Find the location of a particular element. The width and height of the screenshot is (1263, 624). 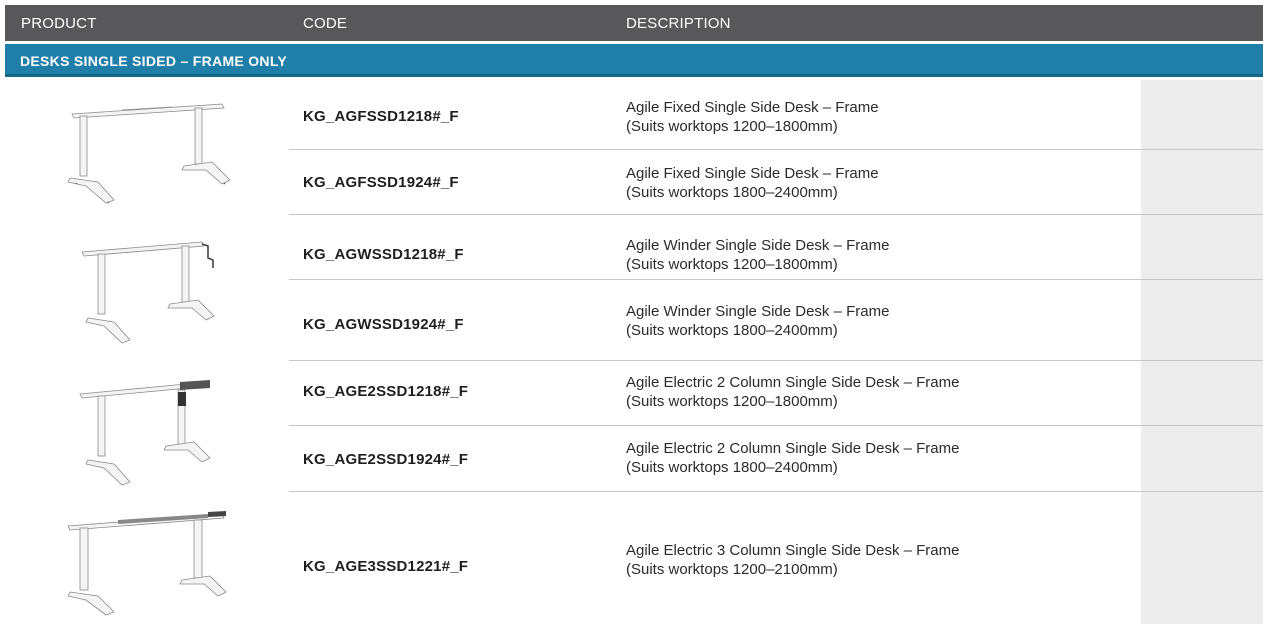

product-column-header: PRODUCT is located at coordinates (59, 23).